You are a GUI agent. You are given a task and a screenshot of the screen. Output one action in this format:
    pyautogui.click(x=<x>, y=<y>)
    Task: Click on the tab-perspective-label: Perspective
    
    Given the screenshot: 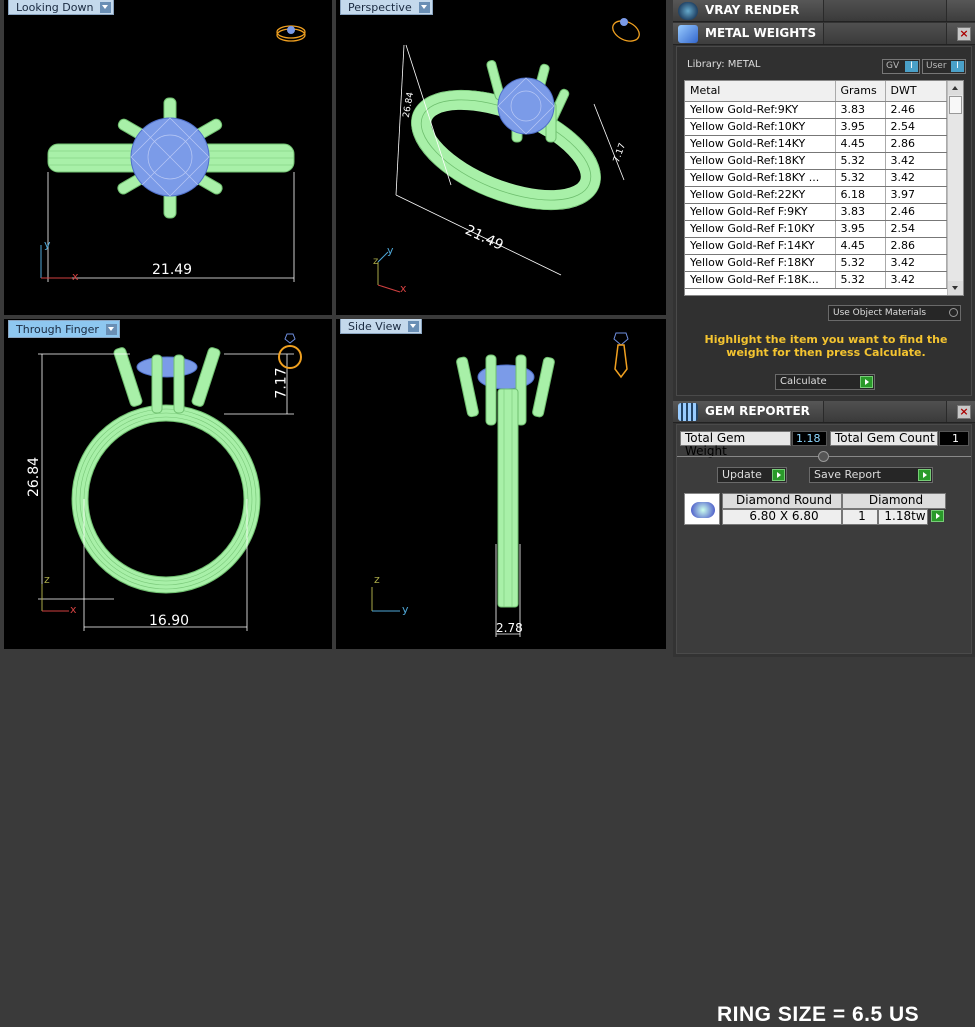 What is the action you would take?
    pyautogui.click(x=380, y=7)
    